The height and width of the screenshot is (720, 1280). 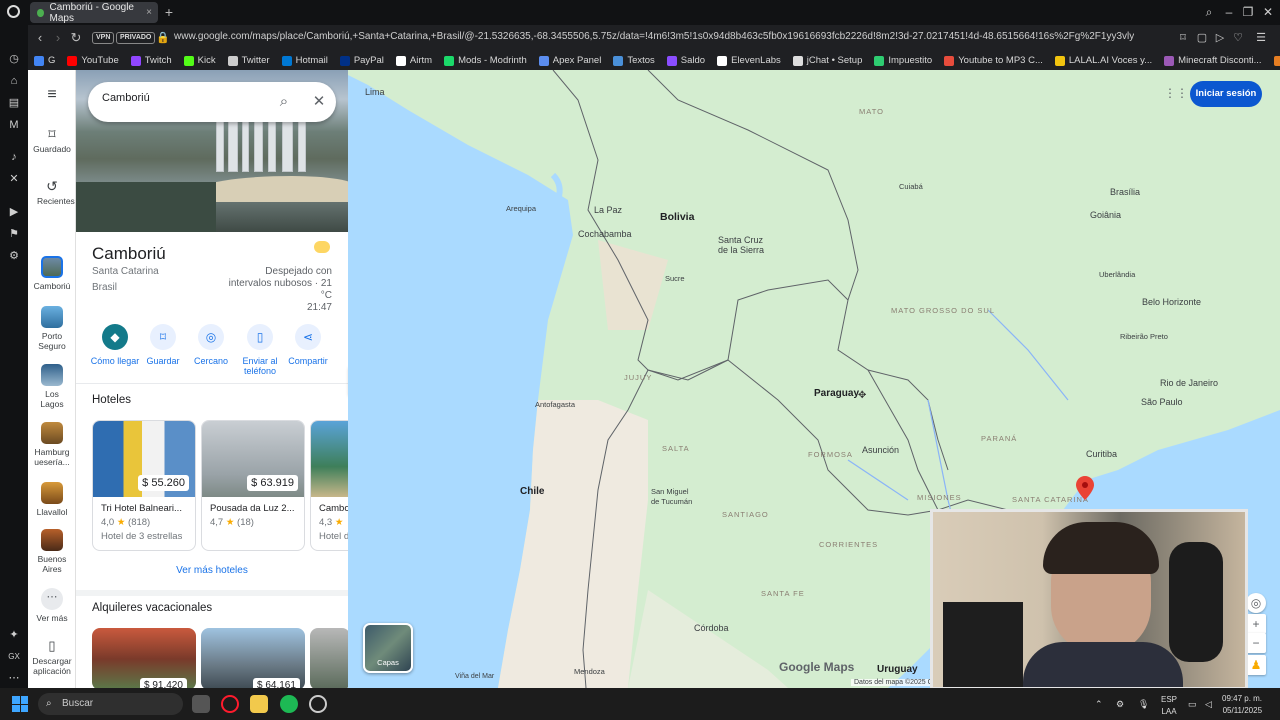 What do you see at coordinates (903, 60) in the screenshot?
I see `bookmark-item: Impuestito` at bounding box center [903, 60].